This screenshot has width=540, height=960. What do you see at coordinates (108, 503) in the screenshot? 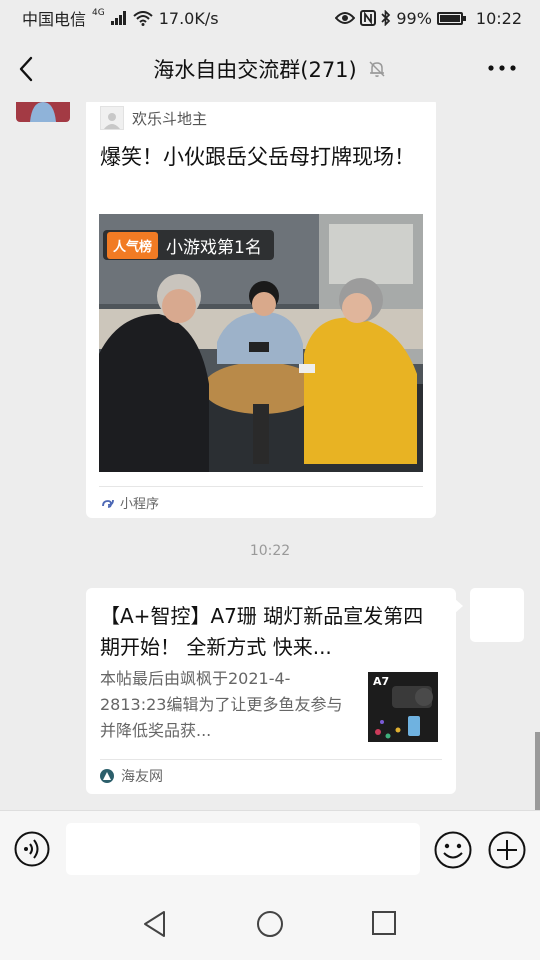
I see `mini-program-icon` at bounding box center [108, 503].